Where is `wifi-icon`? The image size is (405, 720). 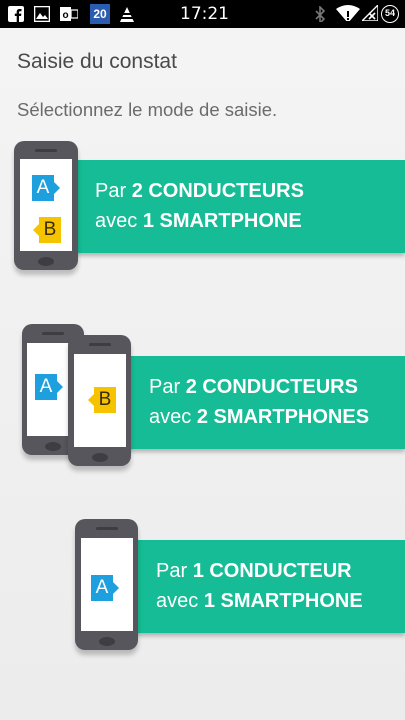
wifi-icon is located at coordinates (348, 13).